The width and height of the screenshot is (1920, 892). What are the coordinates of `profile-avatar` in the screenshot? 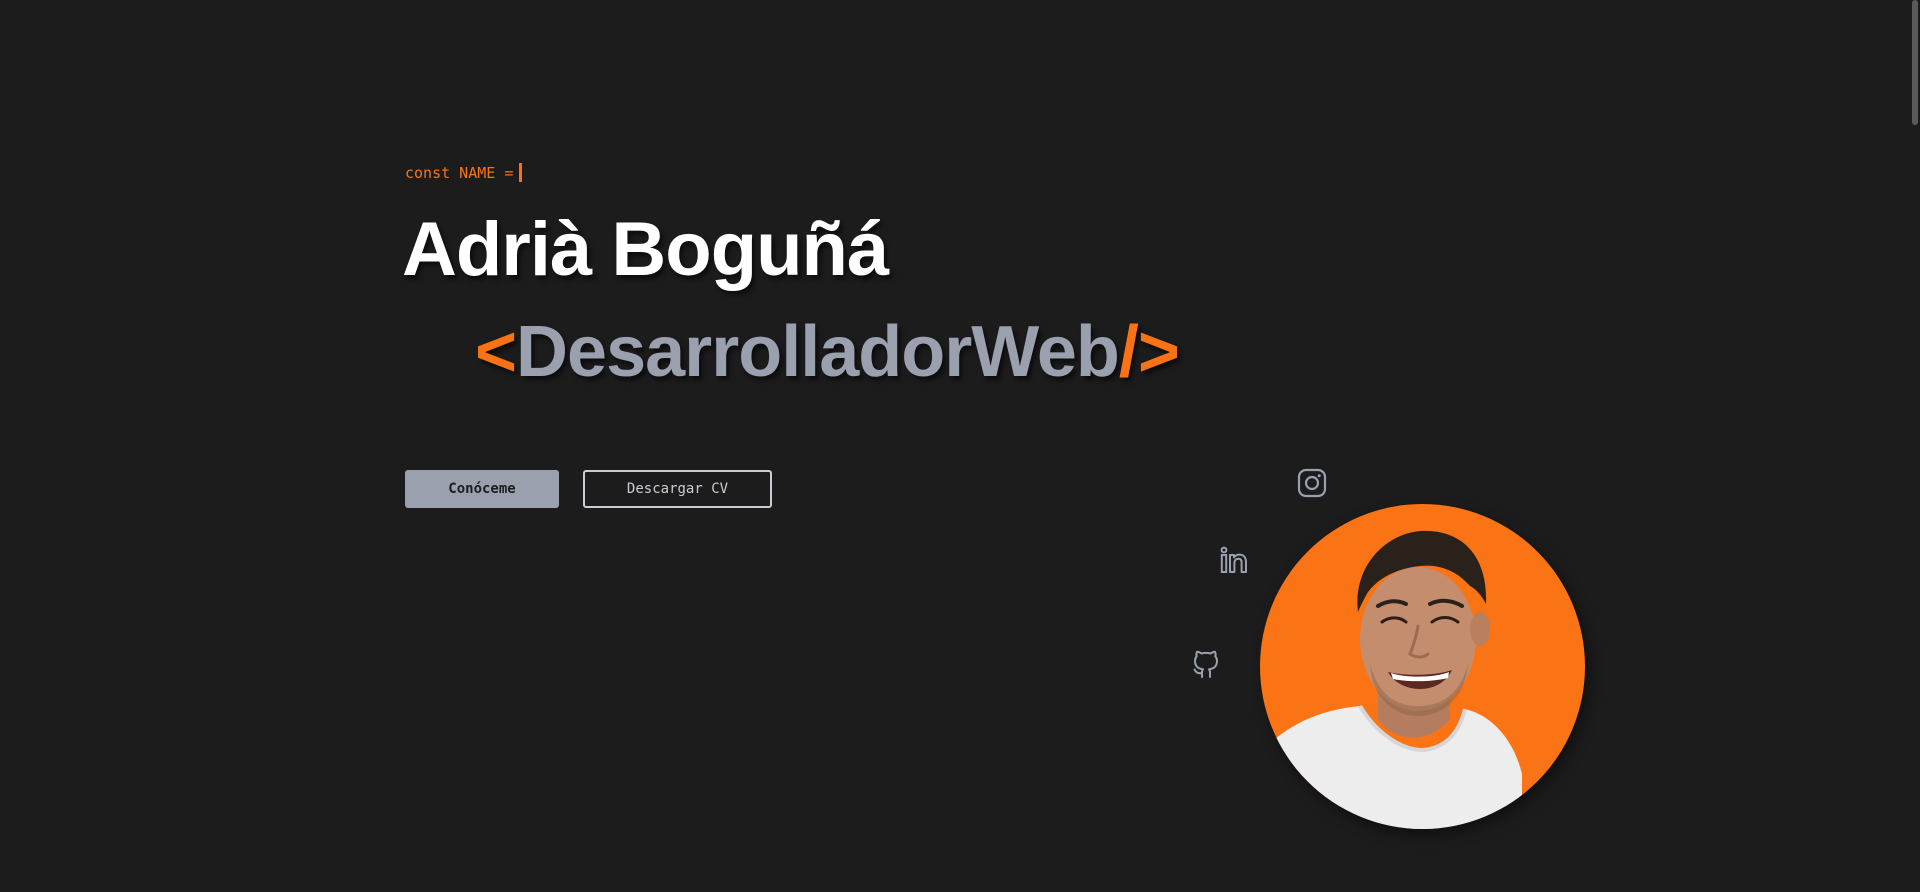 It's located at (1422, 666).